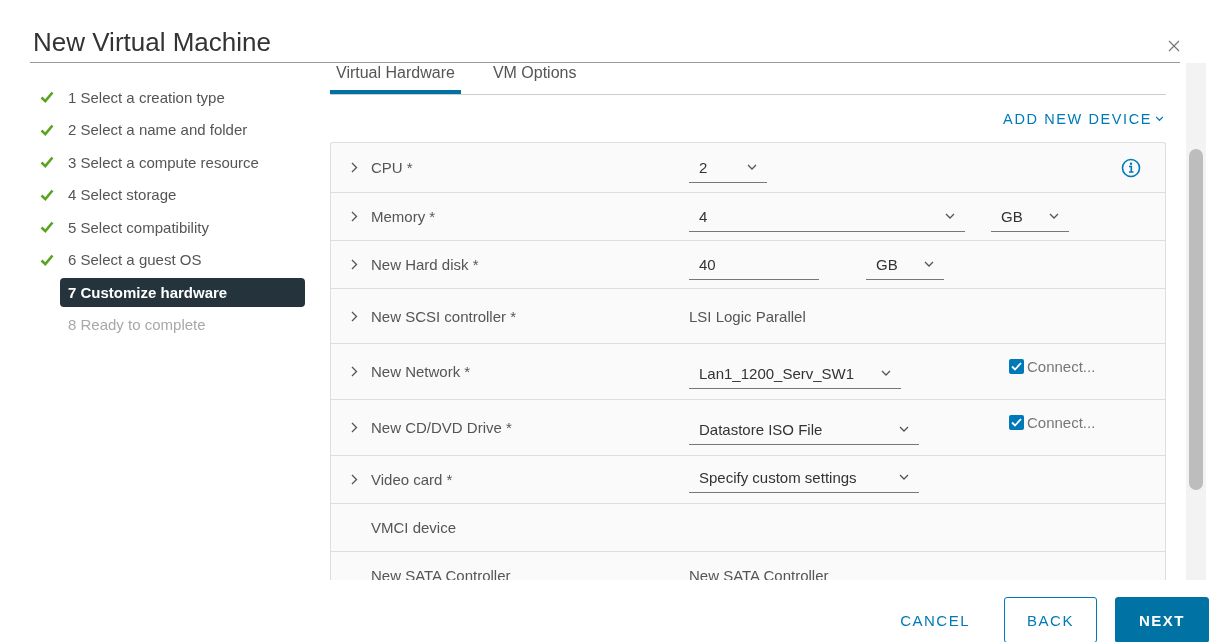 The height and width of the screenshot is (642, 1209). Describe the element at coordinates (804, 430) in the screenshot. I see `dropdown: Datastore ISO File` at that location.